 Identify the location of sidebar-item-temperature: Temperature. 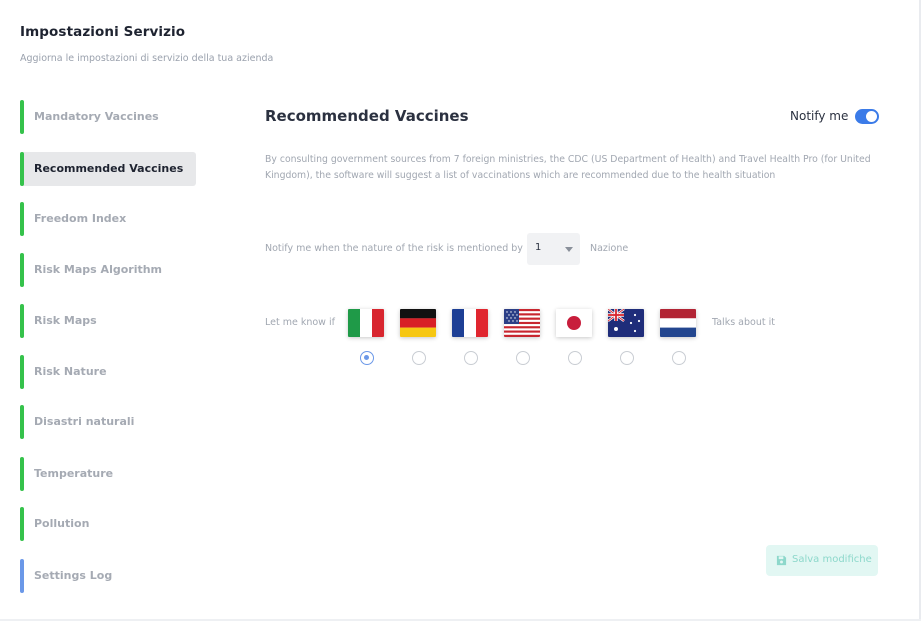
(108, 474).